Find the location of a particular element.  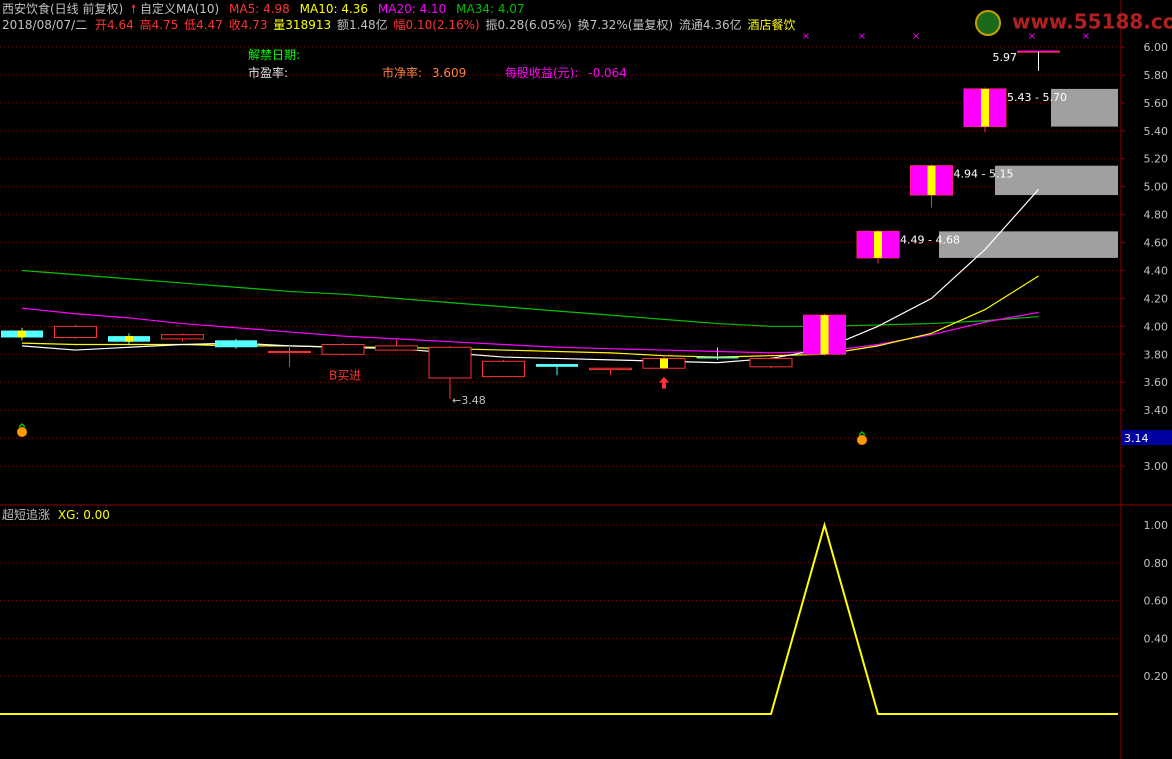

indicator-name: 自定义MA(10) is located at coordinates (179, 9).